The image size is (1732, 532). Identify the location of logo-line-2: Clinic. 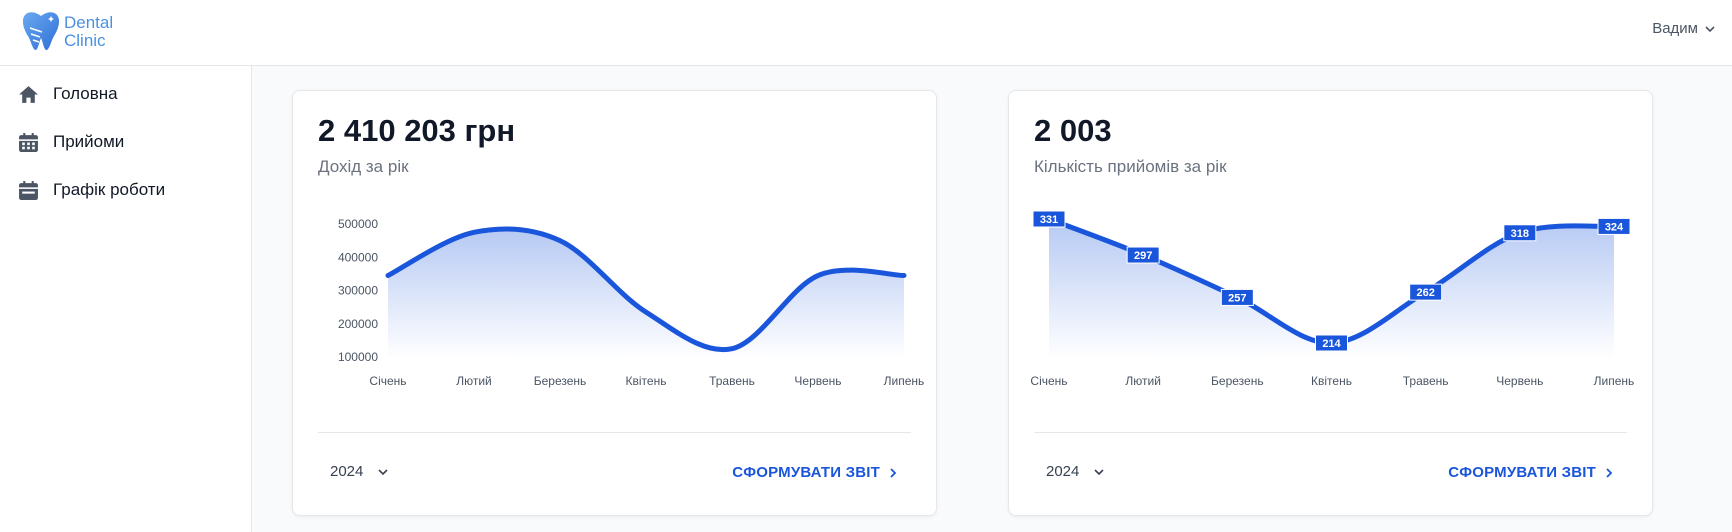
(85, 40).